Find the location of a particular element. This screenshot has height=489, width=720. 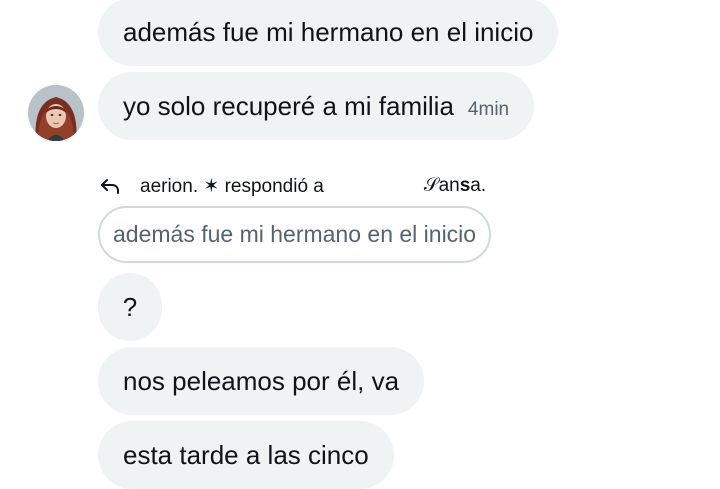

reply-target-name: 𝒮ansa. is located at coordinates (455, 186).